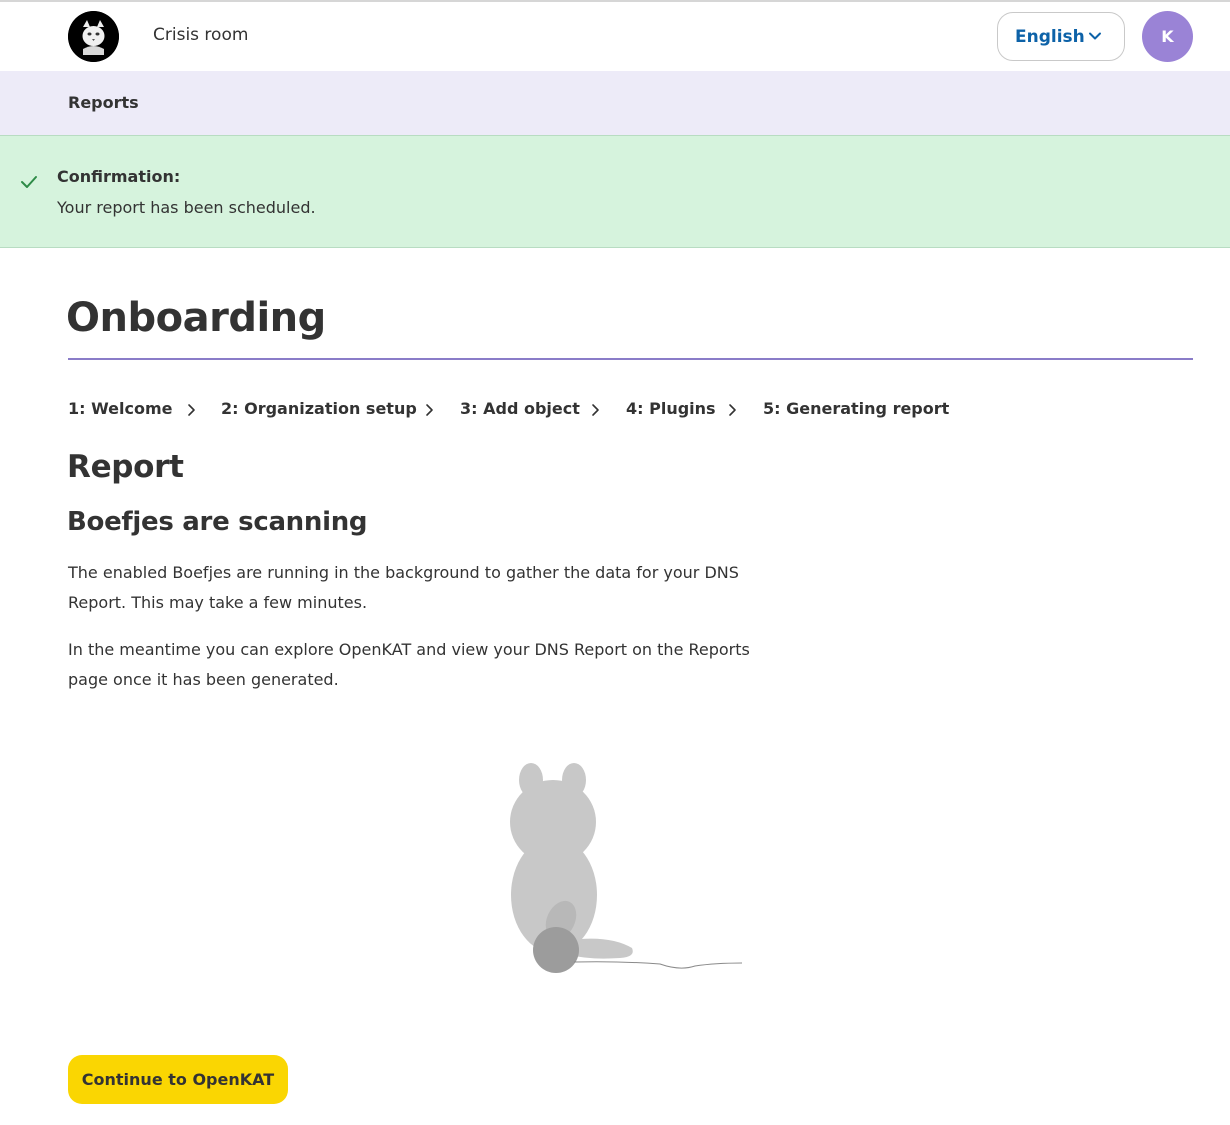  Describe the element at coordinates (1050, 36) in the screenshot. I see `language-label: English` at that location.